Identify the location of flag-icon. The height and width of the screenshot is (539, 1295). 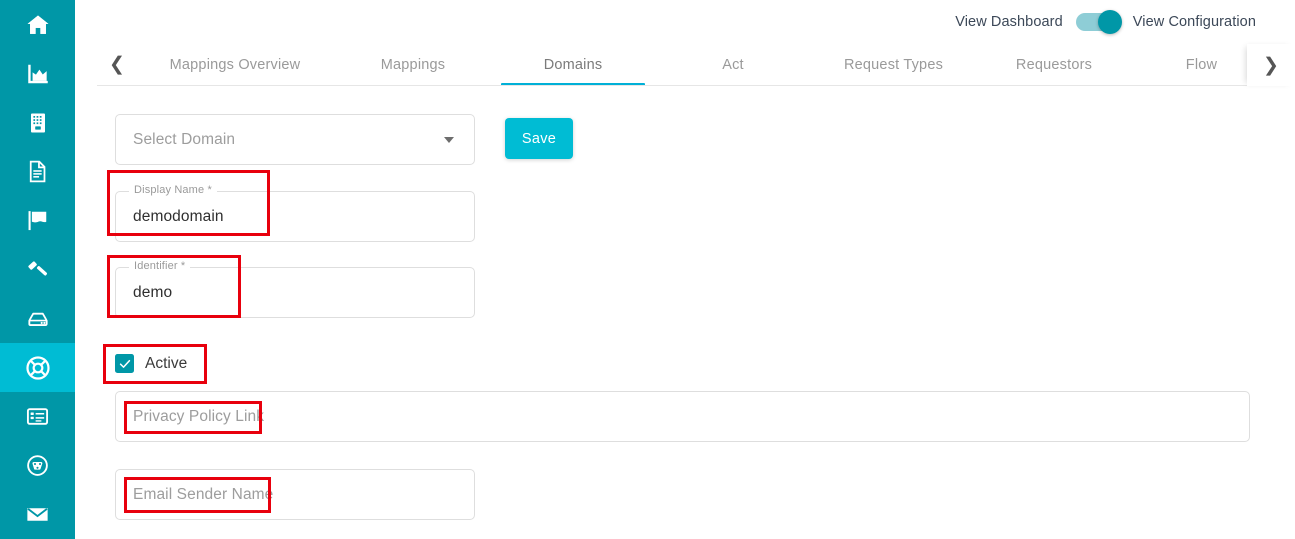
(37, 220).